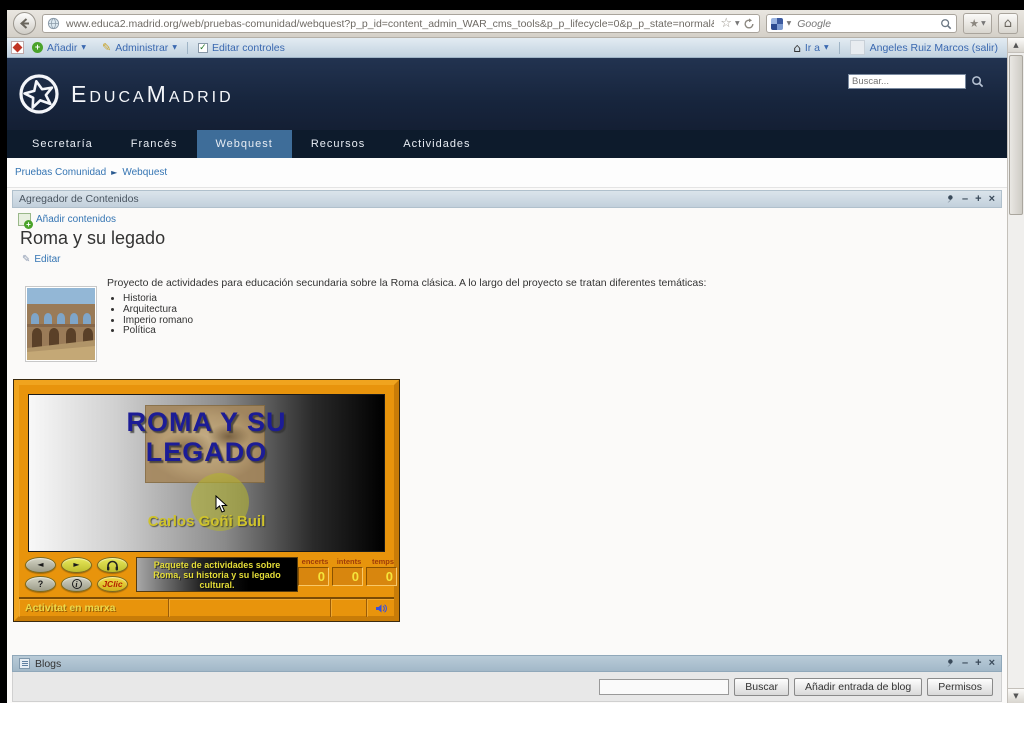  Describe the element at coordinates (62, 144) in the screenshot. I see `tab-secretaria: Secretaría` at that location.